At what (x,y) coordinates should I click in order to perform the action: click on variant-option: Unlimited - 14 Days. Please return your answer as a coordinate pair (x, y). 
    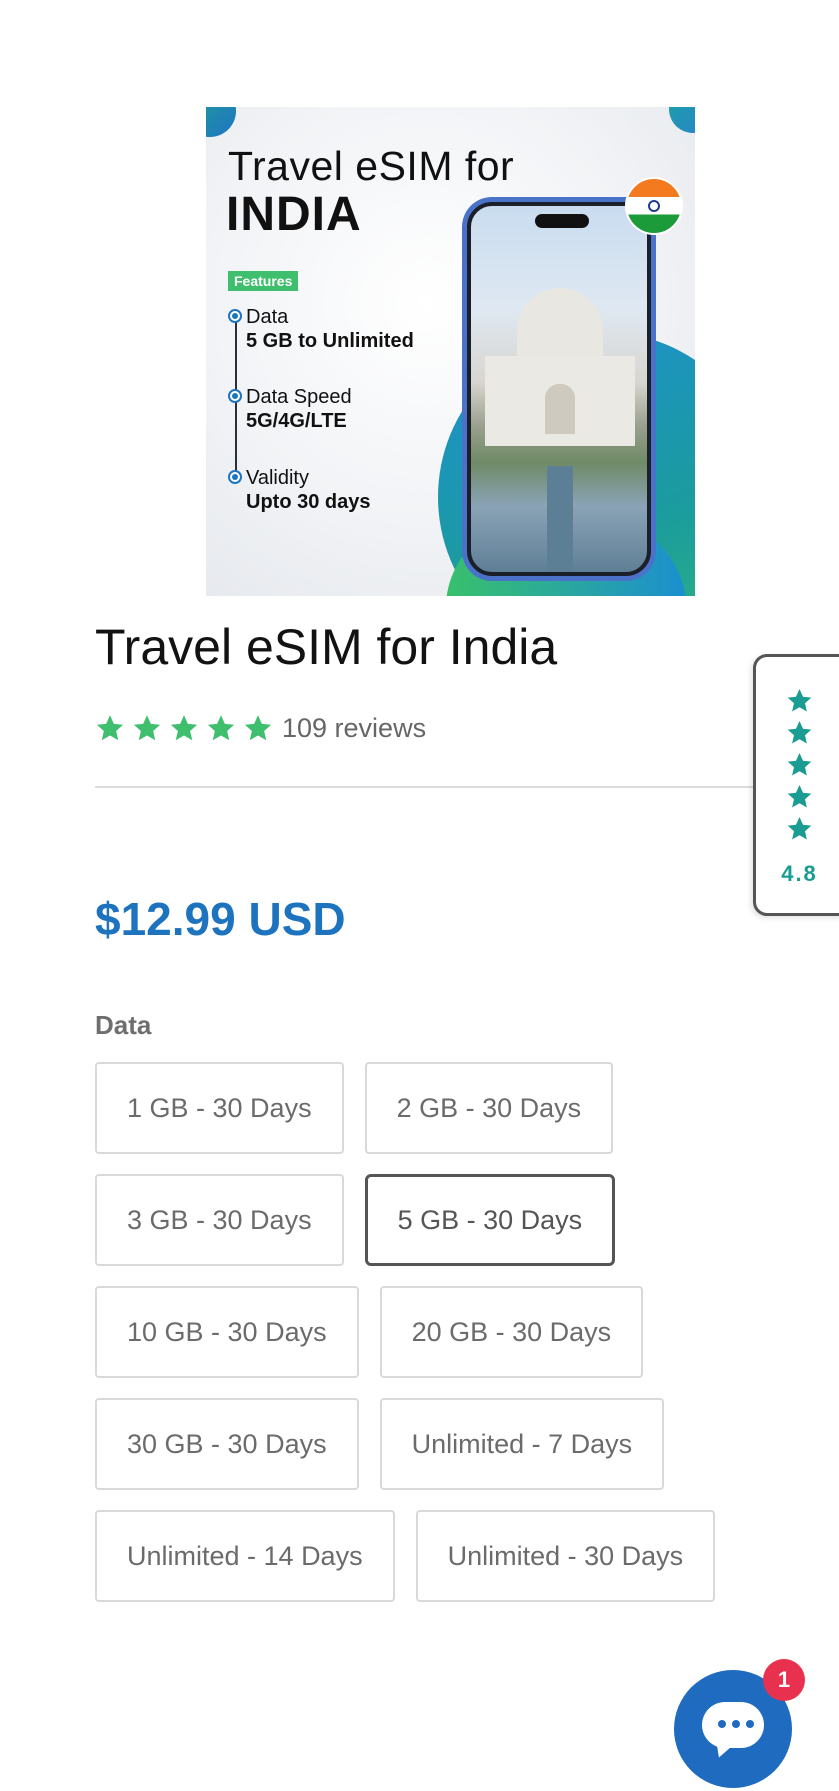
    Looking at the image, I should click on (245, 1556).